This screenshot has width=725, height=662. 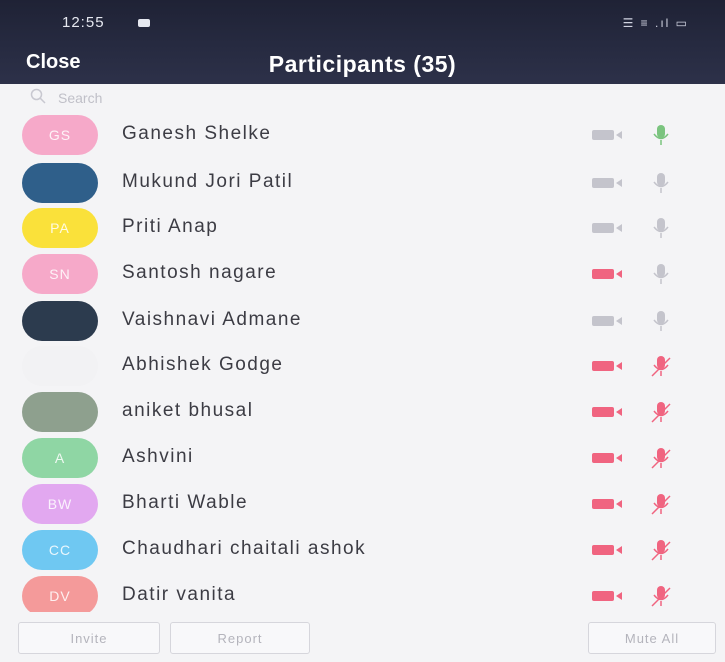 What do you see at coordinates (240, 638) in the screenshot?
I see `report-button: Report` at bounding box center [240, 638].